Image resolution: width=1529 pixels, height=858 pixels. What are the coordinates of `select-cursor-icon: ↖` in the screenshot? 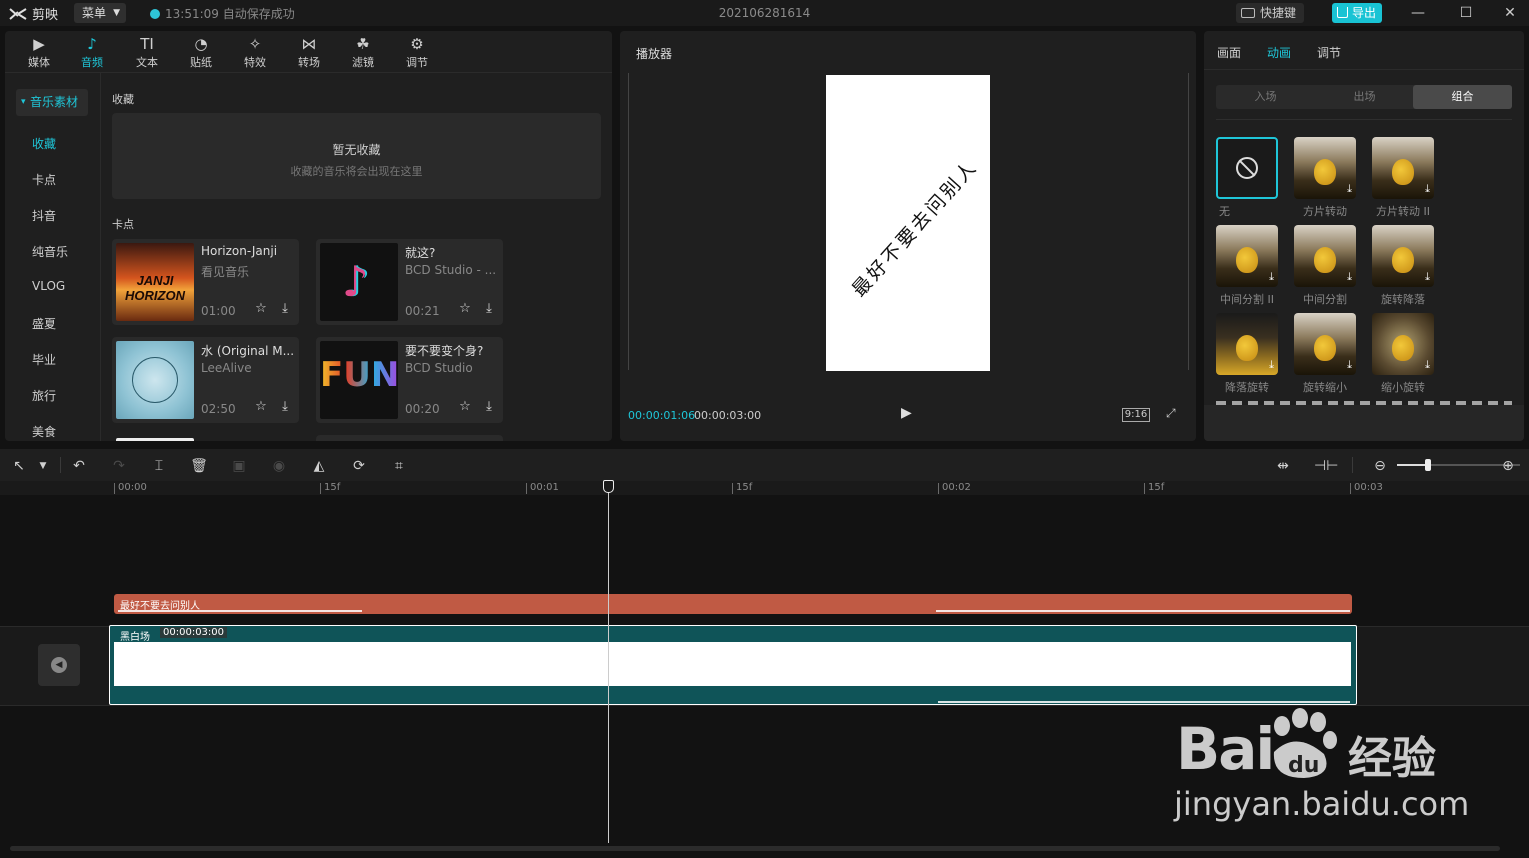 It's located at (19, 466).